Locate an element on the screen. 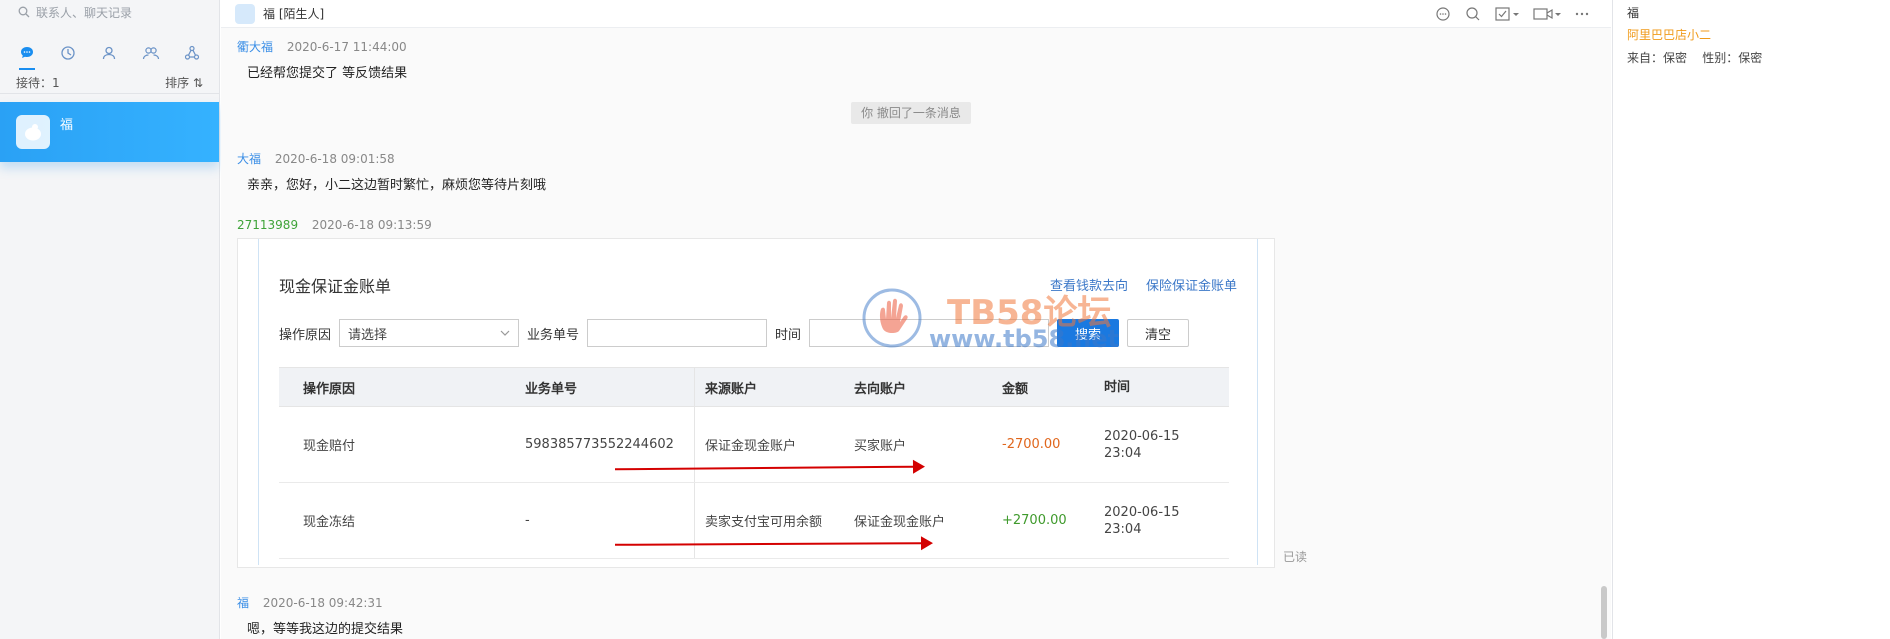 This screenshot has width=1890, height=639. chat-icon is located at coordinates (27, 55).